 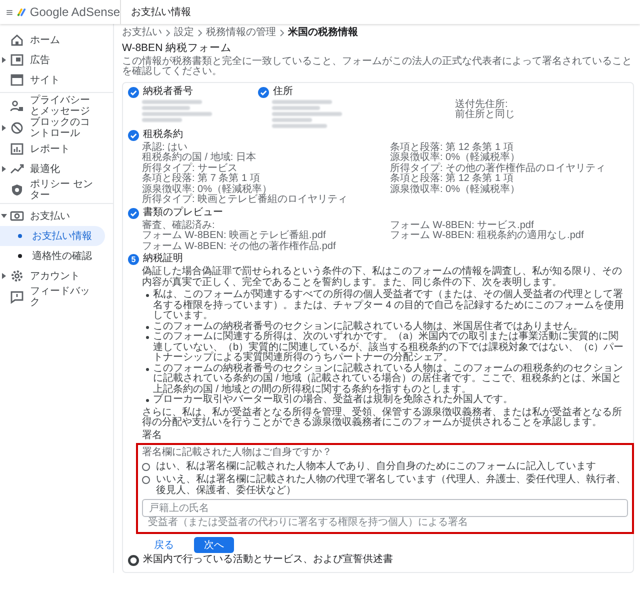 I want to click on sidebar-item: お支払い情報, so click(x=52, y=236).